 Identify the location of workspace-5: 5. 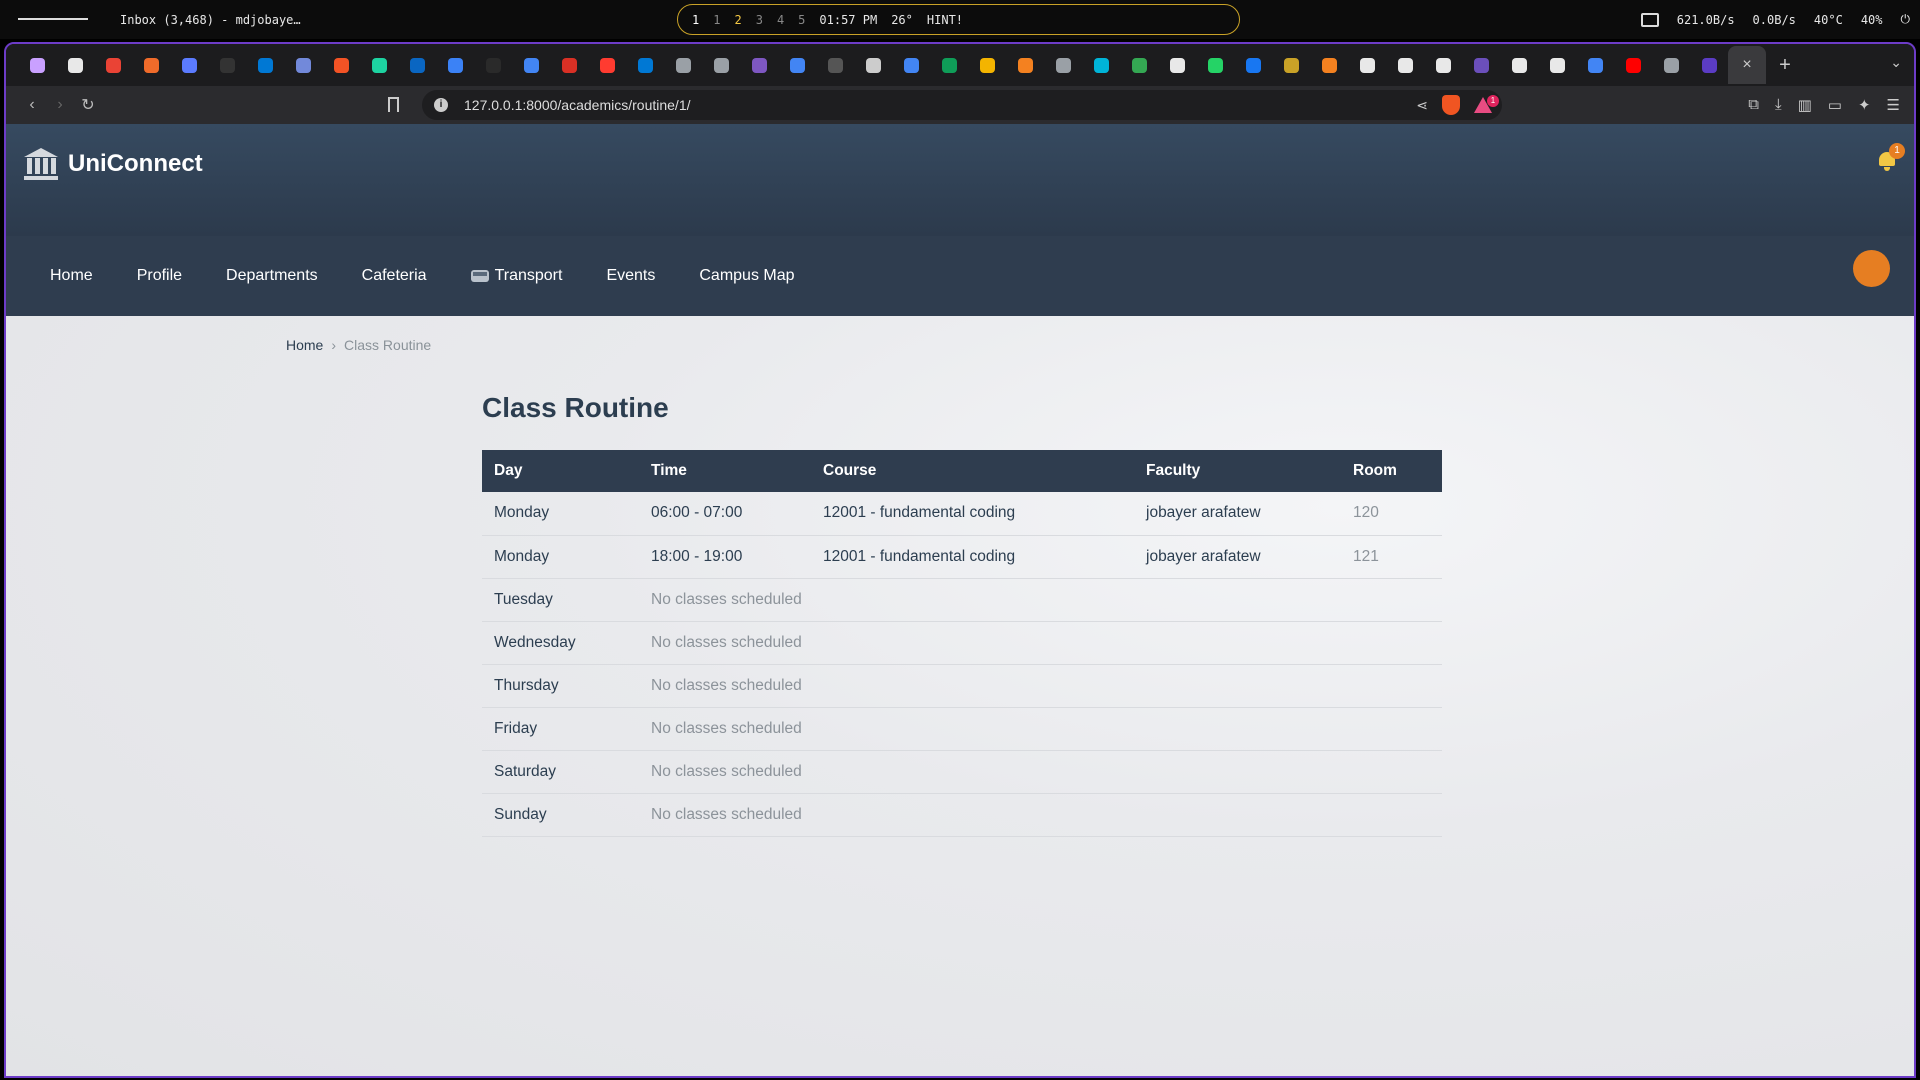
(801, 20).